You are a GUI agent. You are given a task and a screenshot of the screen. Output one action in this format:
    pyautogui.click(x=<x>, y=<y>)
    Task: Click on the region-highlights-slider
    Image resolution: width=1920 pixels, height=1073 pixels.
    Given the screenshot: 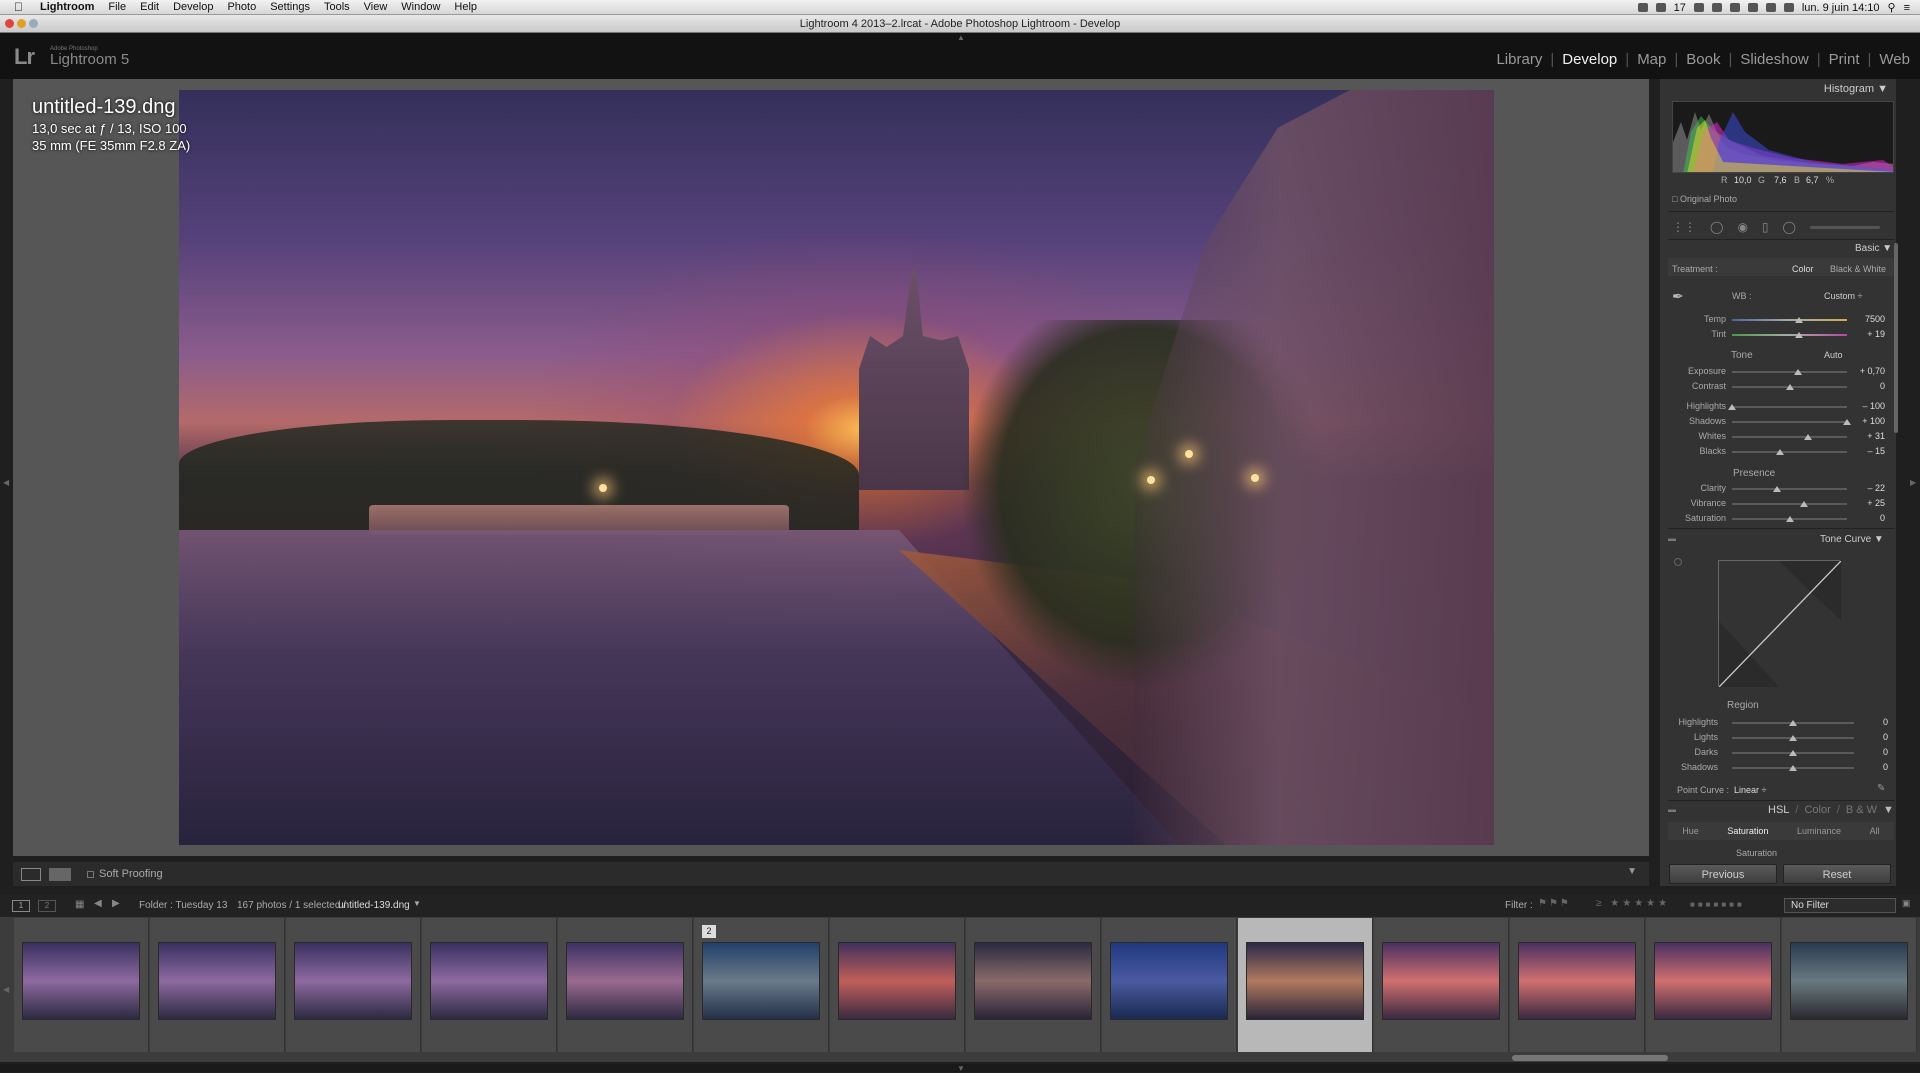 What is the action you would take?
    pyautogui.click(x=1793, y=723)
    